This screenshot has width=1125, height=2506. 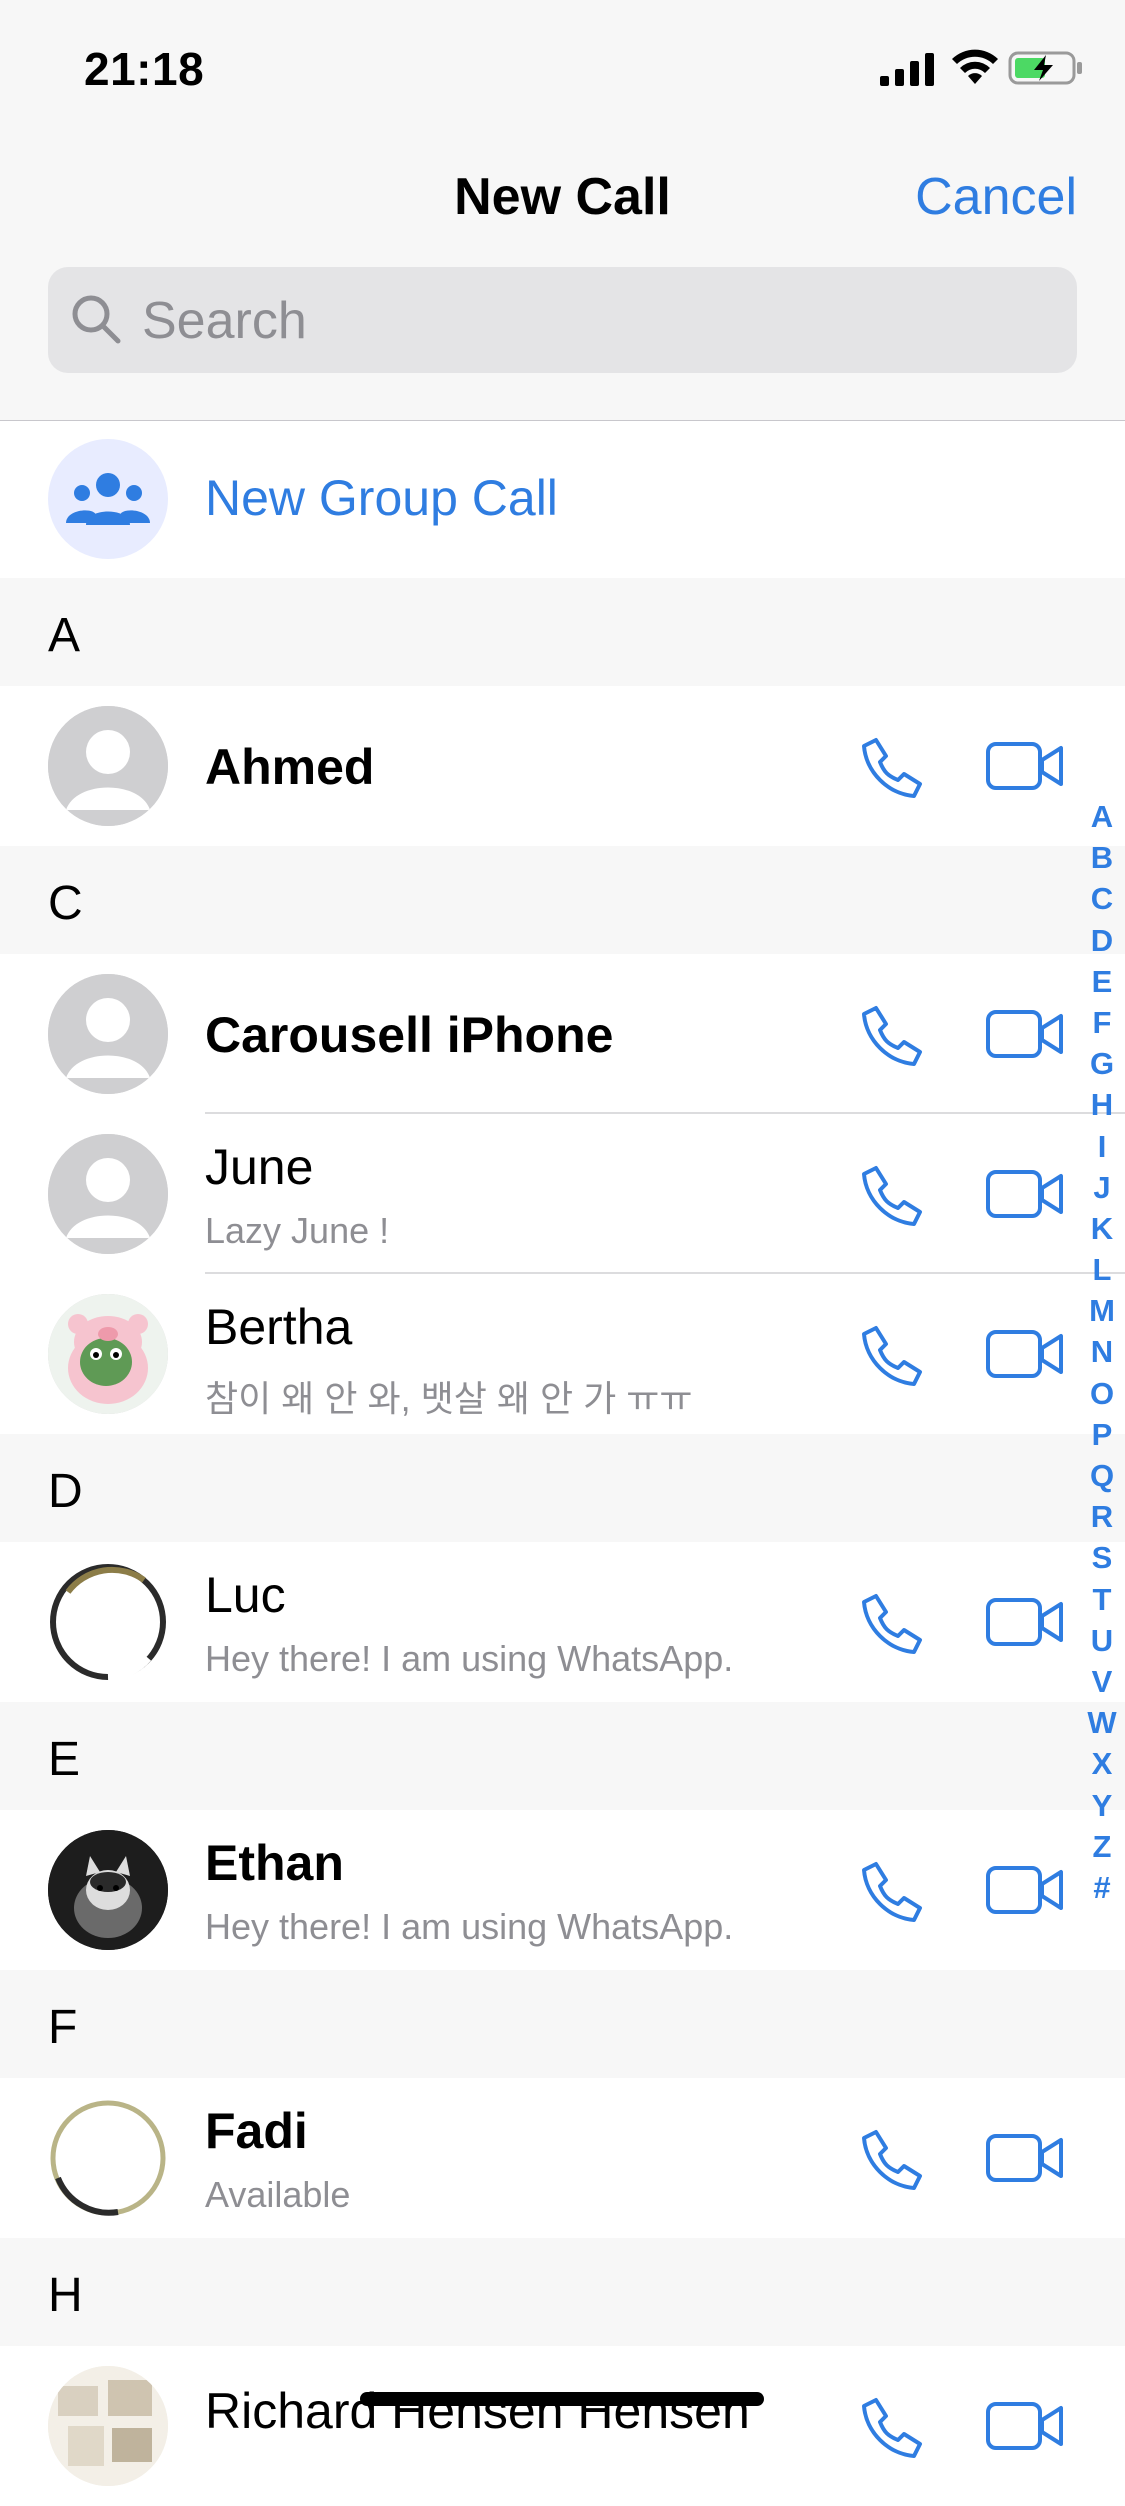 I want to click on section-header: C, so click(x=562, y=900).